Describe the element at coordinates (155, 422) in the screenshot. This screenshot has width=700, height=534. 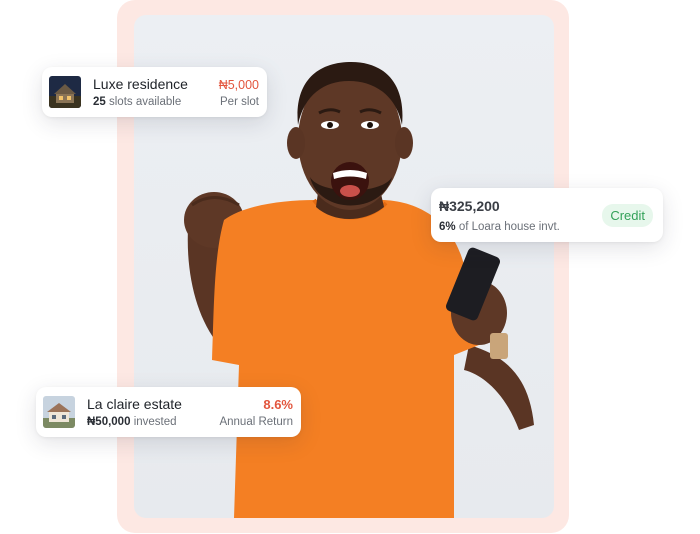
I see `invested-label: invested` at that location.